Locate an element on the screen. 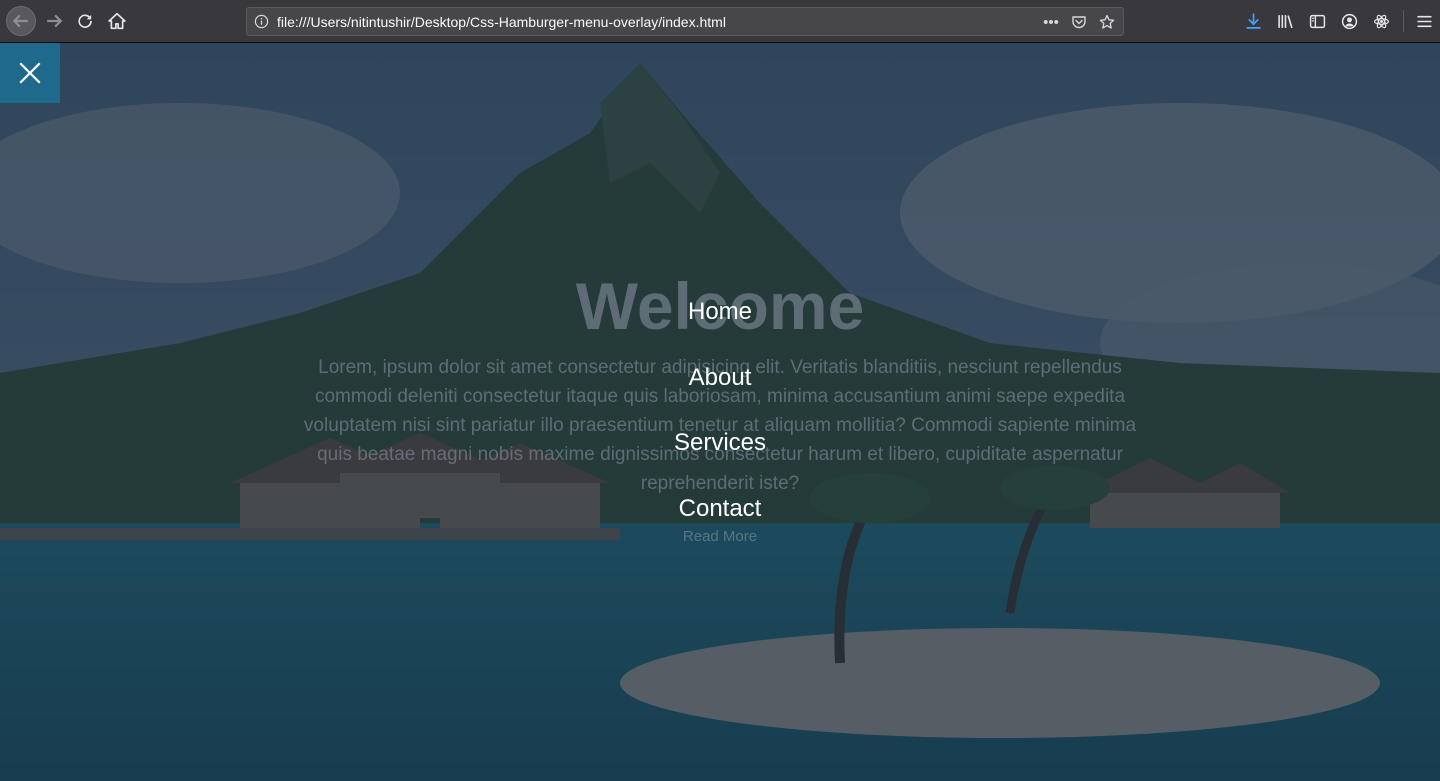 This screenshot has width=1440, height=781. hamburger-menu-icon is located at coordinates (1424, 21).